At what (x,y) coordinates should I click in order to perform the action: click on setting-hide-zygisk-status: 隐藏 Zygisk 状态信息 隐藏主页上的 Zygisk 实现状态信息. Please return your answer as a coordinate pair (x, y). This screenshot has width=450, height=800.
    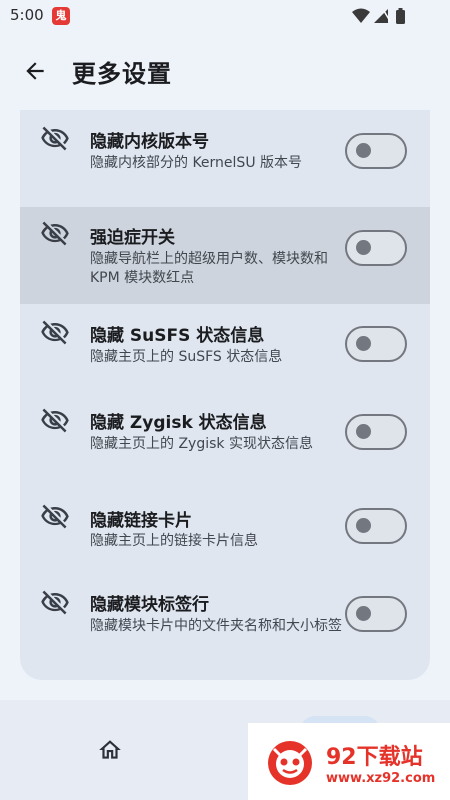
    Looking at the image, I should click on (225, 440).